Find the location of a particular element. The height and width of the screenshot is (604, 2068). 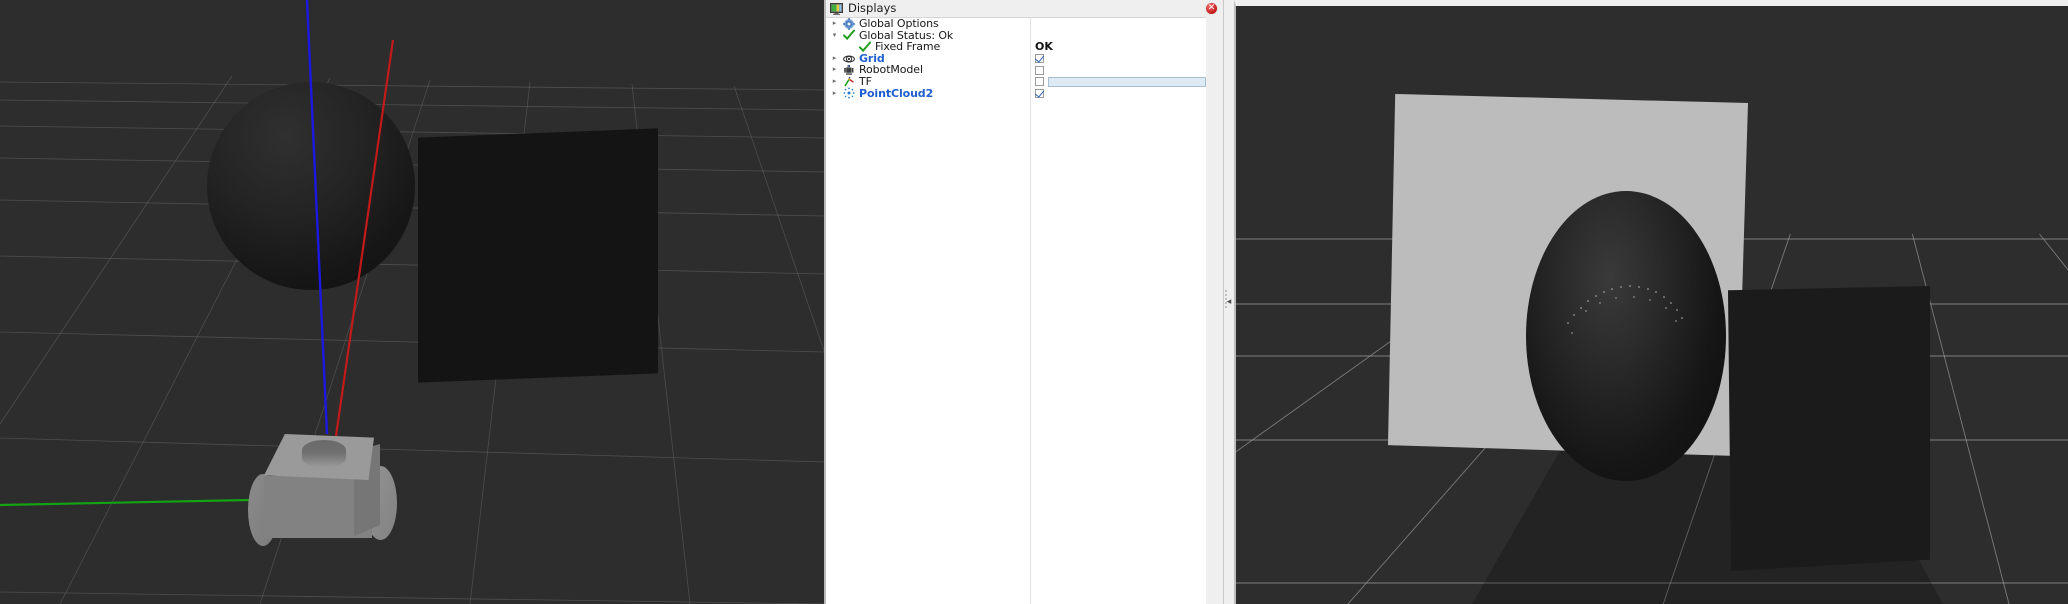

display-row-tf: ▸ TF is located at coordinates (928, 82).